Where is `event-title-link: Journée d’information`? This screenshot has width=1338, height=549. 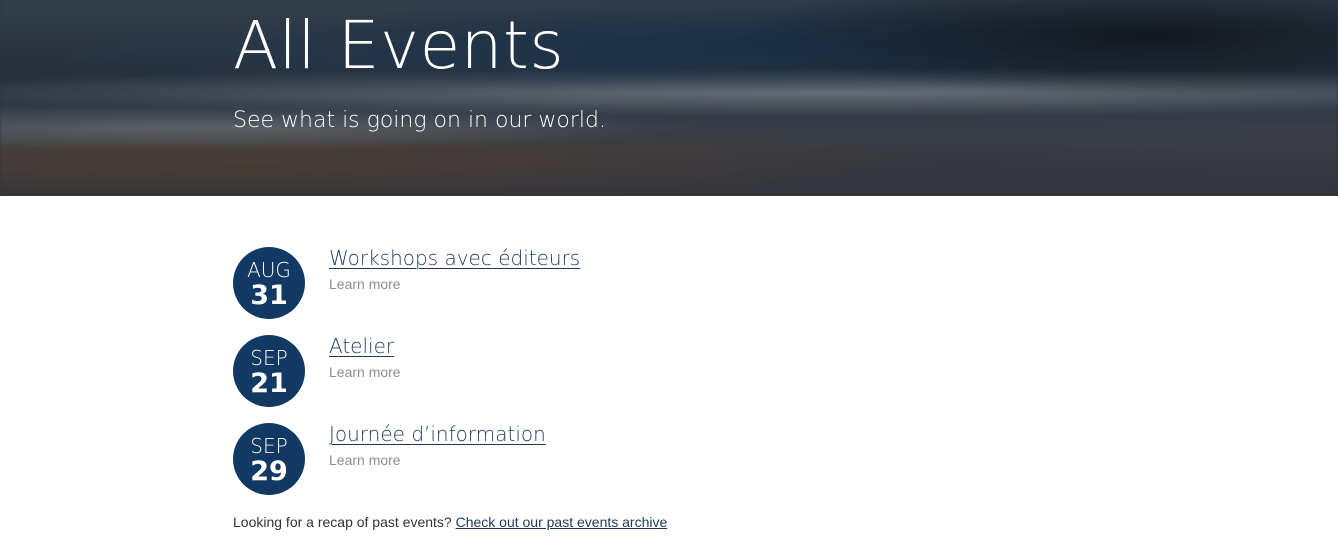
event-title-link: Journée d’information is located at coordinates (437, 434).